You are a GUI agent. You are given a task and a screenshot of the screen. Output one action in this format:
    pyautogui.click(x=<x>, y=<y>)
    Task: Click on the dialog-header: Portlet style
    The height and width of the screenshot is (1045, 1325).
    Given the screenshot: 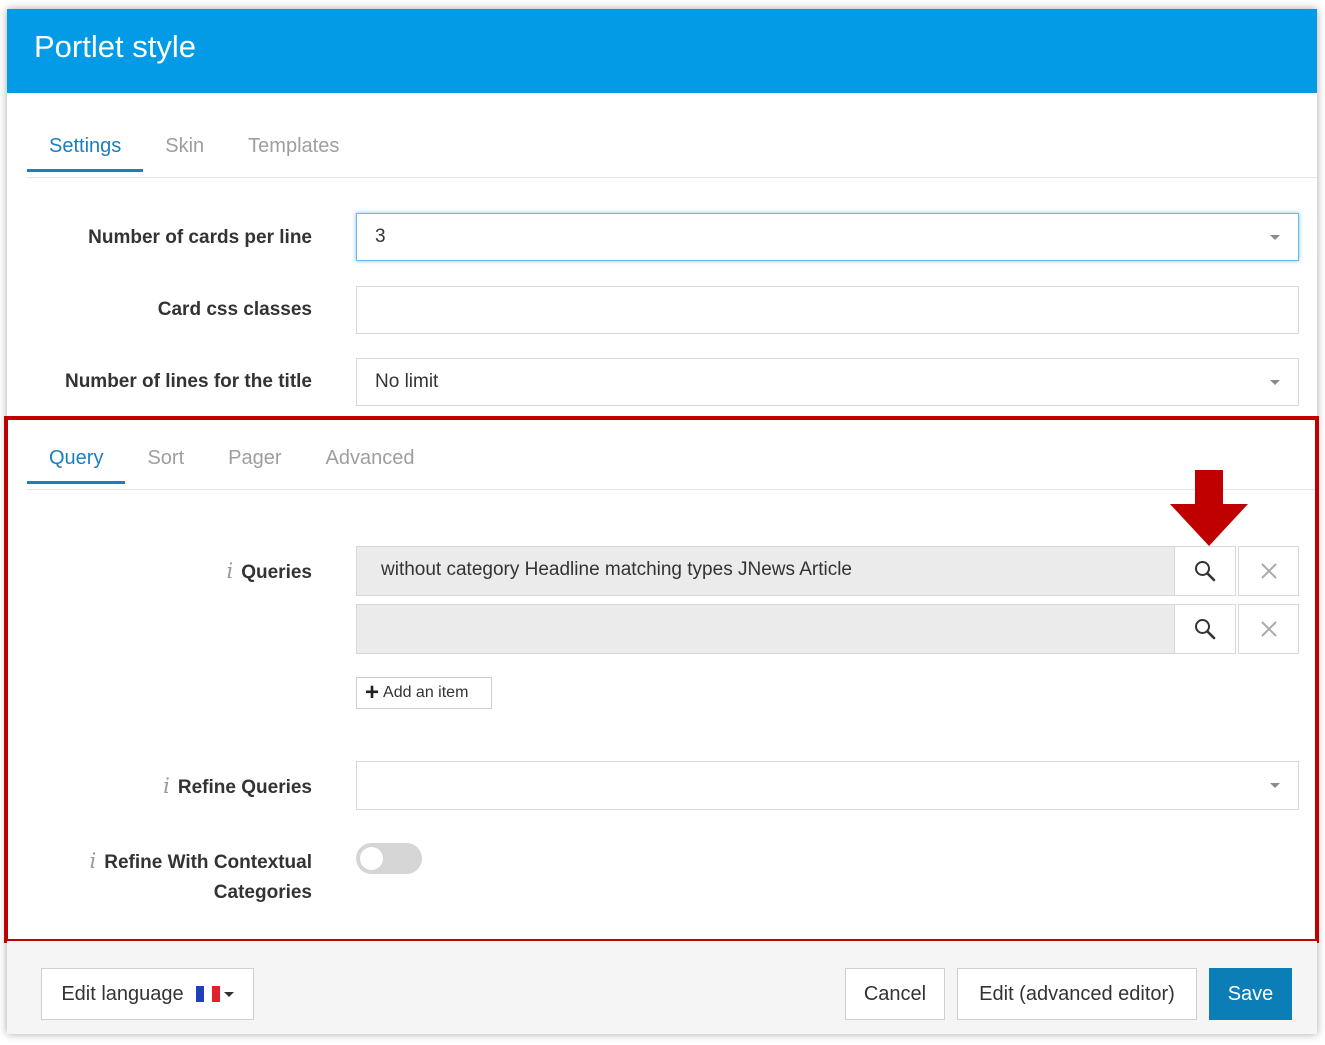 What is the action you would take?
    pyautogui.click(x=662, y=51)
    